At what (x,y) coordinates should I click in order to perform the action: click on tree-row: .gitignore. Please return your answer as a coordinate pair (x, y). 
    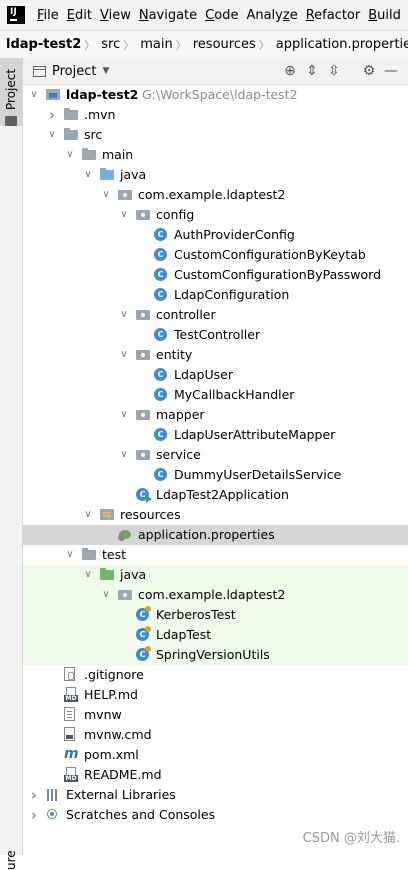
    Looking at the image, I should click on (215, 675).